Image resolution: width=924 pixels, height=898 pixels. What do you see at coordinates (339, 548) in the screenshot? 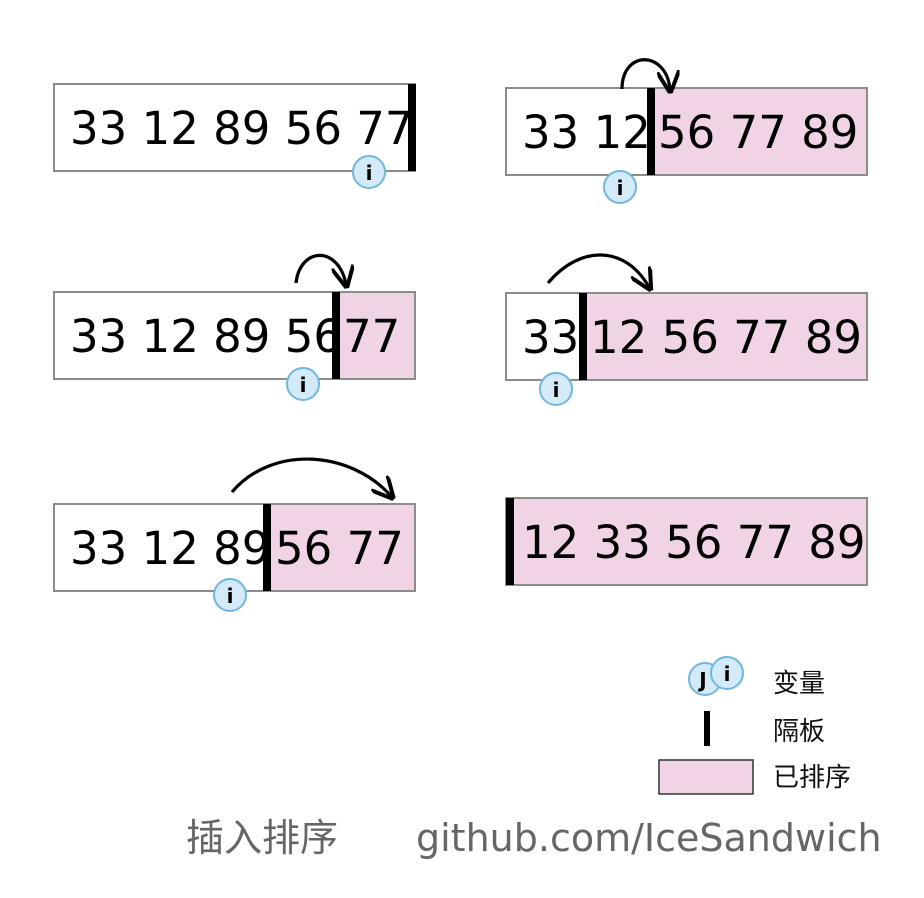
I see `sorted-values: 56 77` at bounding box center [339, 548].